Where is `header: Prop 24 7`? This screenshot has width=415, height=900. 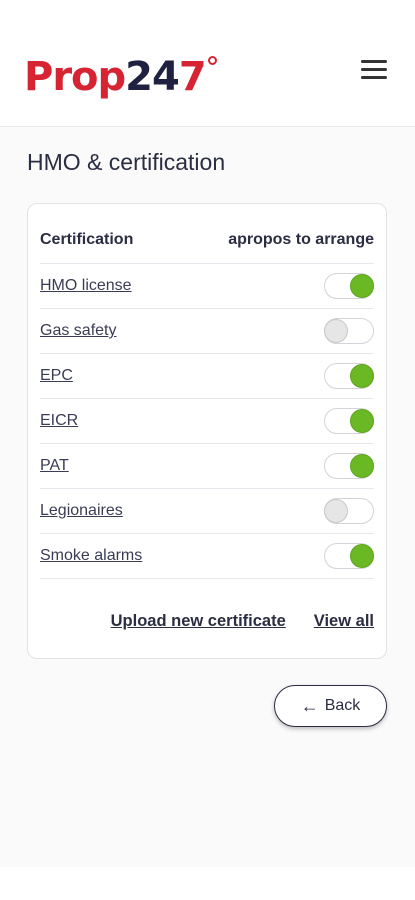 header: Prop 24 7 is located at coordinates (207, 78).